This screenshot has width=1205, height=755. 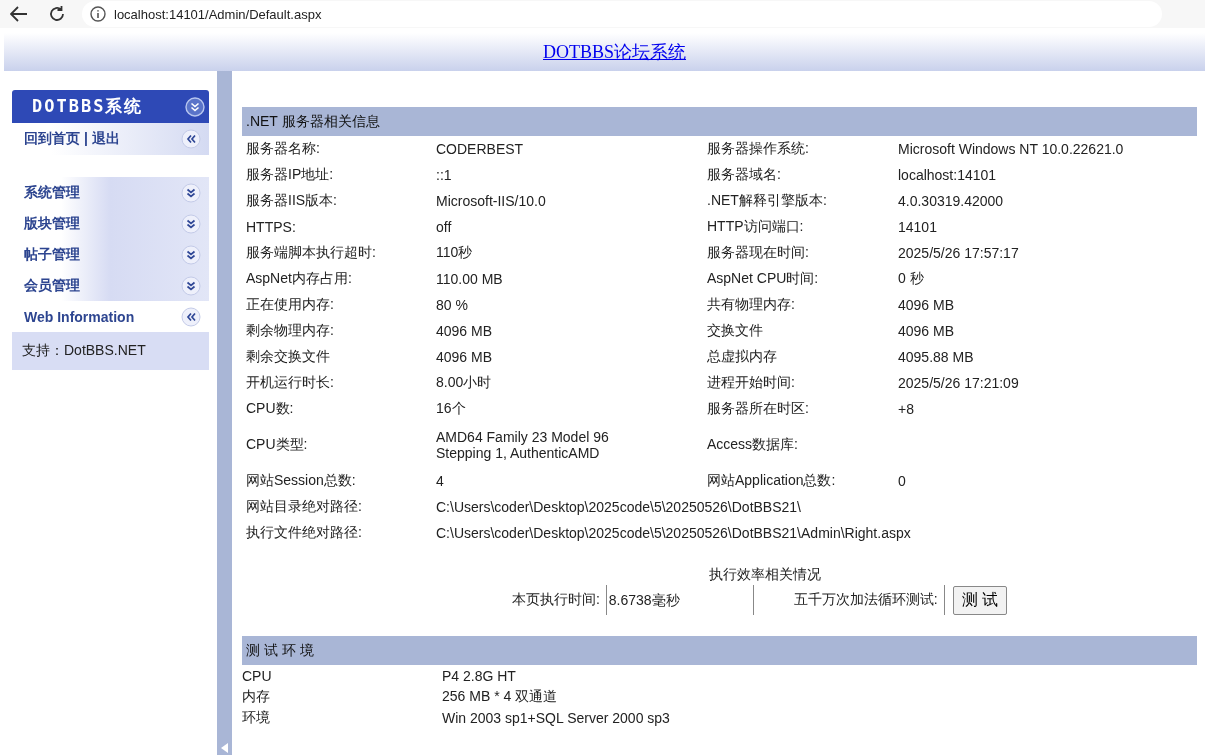 I want to click on loop-test-label: 五千万次加法循环测试:, so click(x=865, y=600).